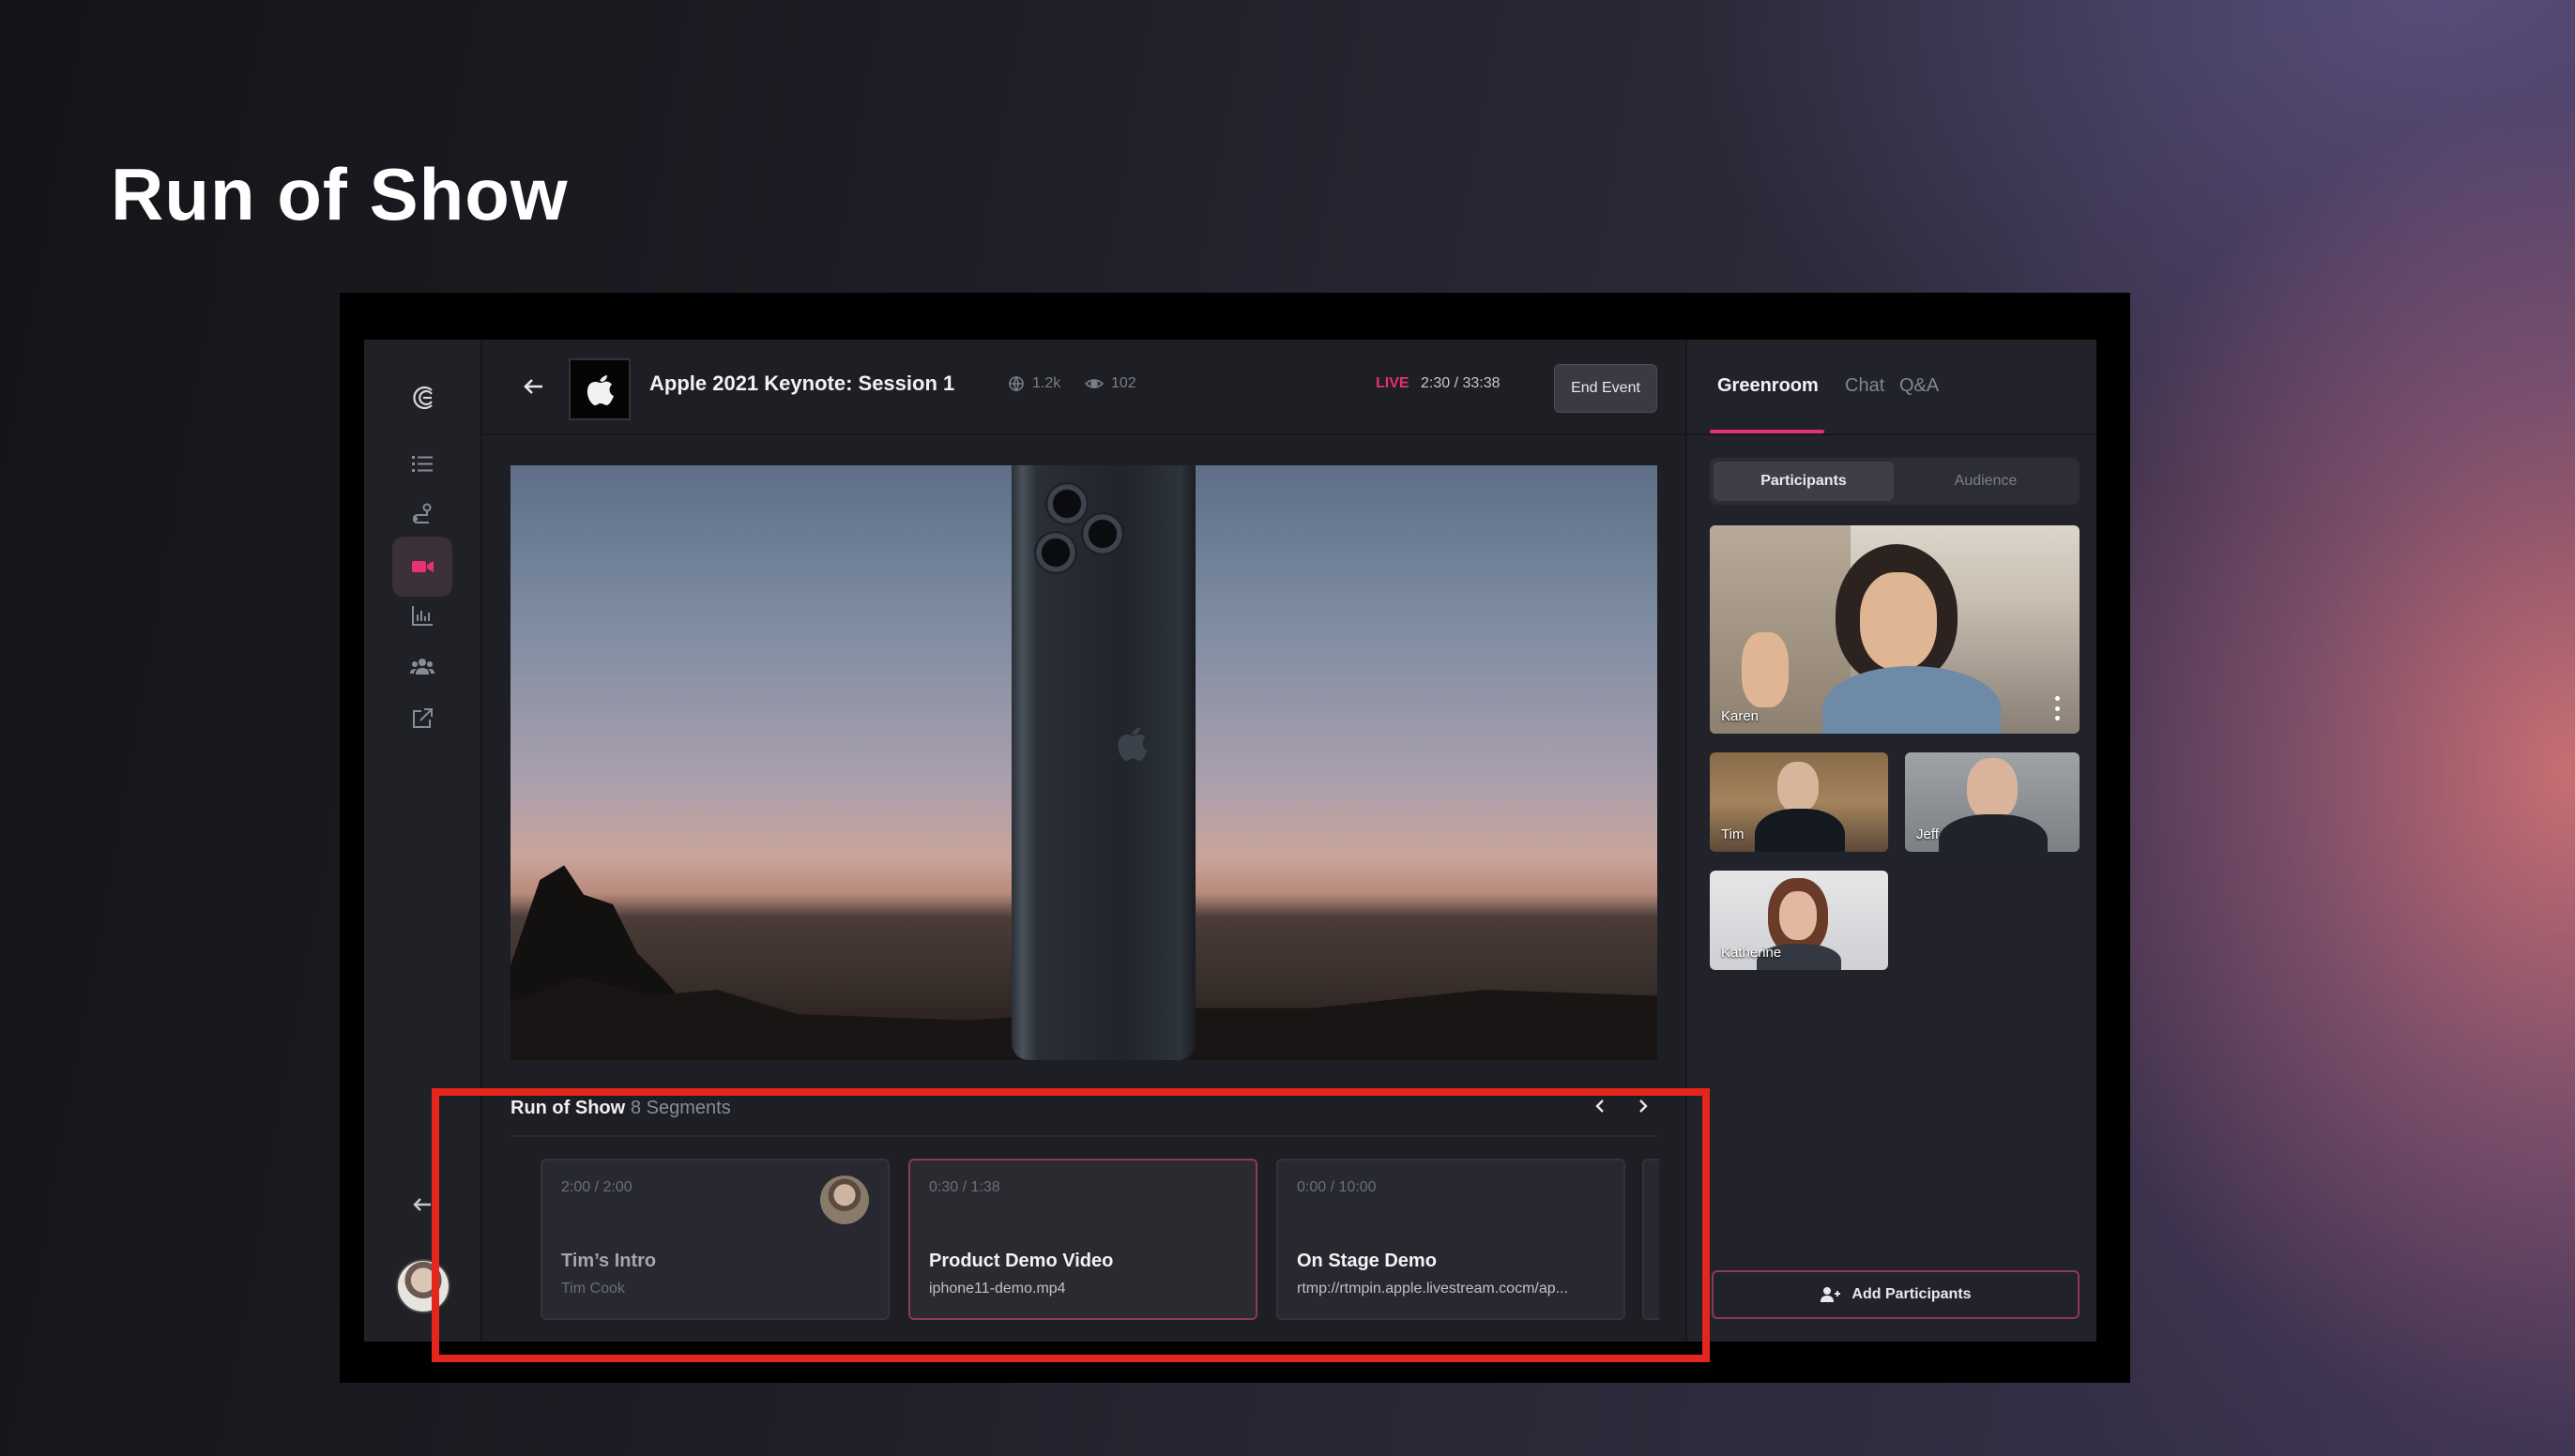 Image resolution: width=2575 pixels, height=1456 pixels. I want to click on apple-logo-icon, so click(601, 390).